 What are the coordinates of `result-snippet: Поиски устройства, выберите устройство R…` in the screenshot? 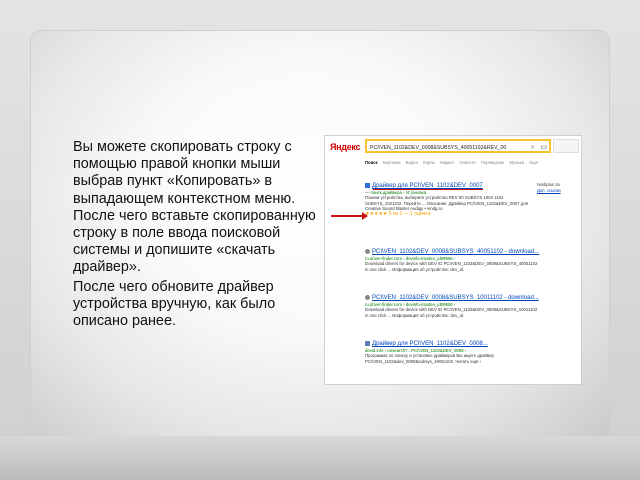 It's located at (447, 203).